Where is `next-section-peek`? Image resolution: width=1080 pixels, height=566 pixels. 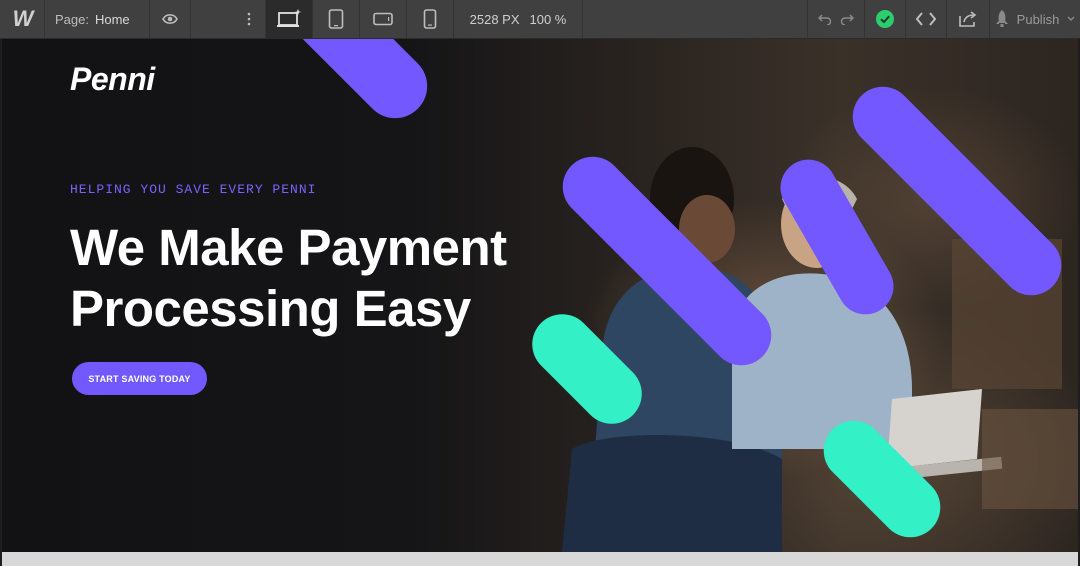 next-section-peek is located at coordinates (540, 559).